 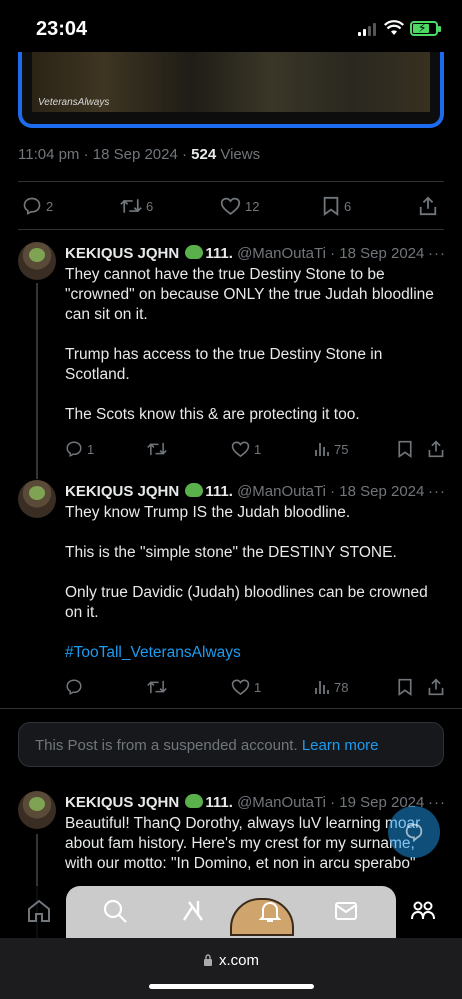 I want to click on reply-bubble-icon, so click(x=414, y=833).